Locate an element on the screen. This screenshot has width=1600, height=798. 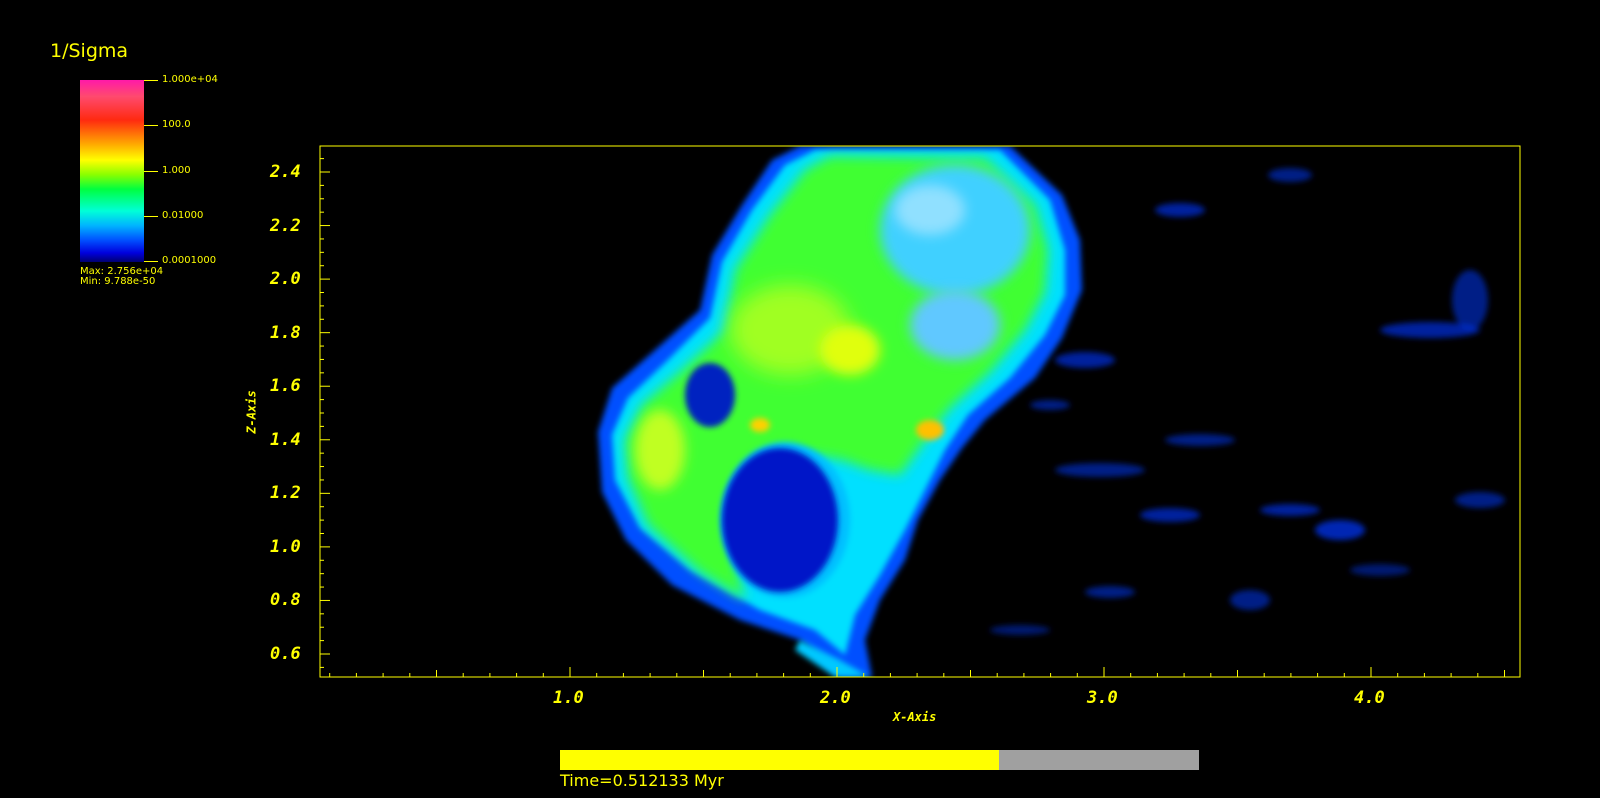
x-tick-label: 4.0 is located at coordinates (1369, 698).